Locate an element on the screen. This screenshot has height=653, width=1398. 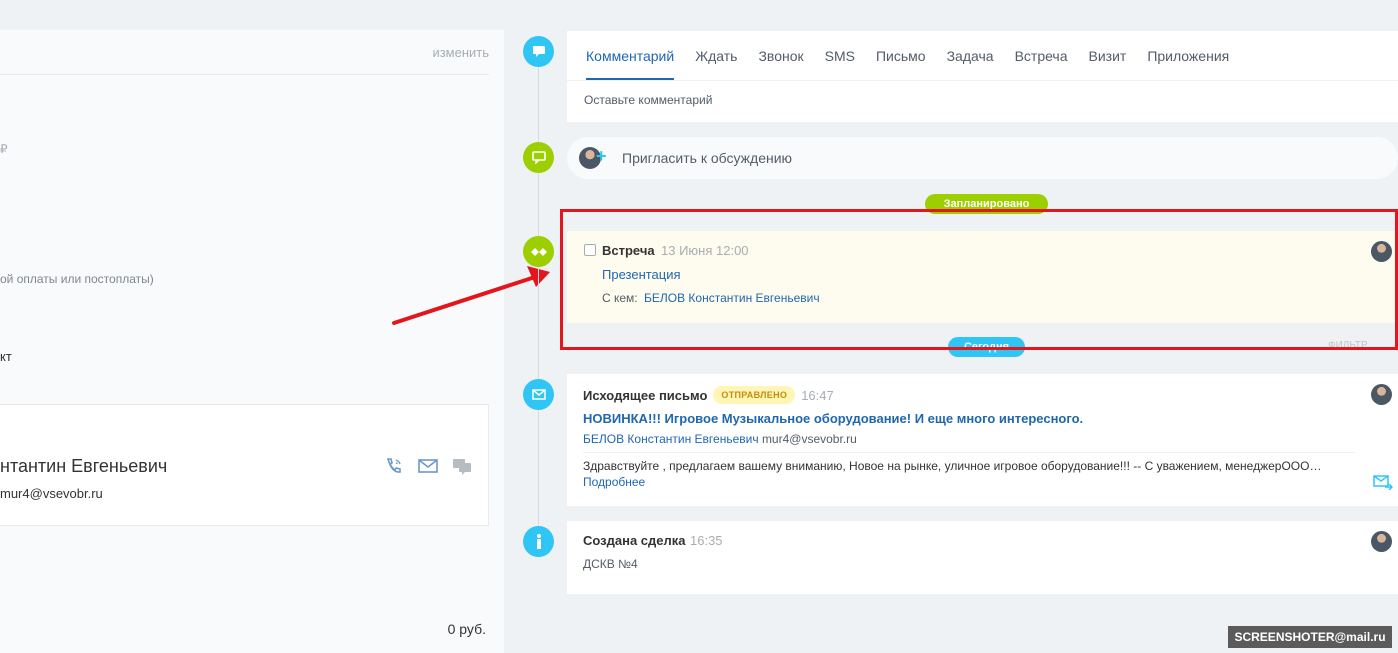
comment-icon is located at coordinates (538, 51).